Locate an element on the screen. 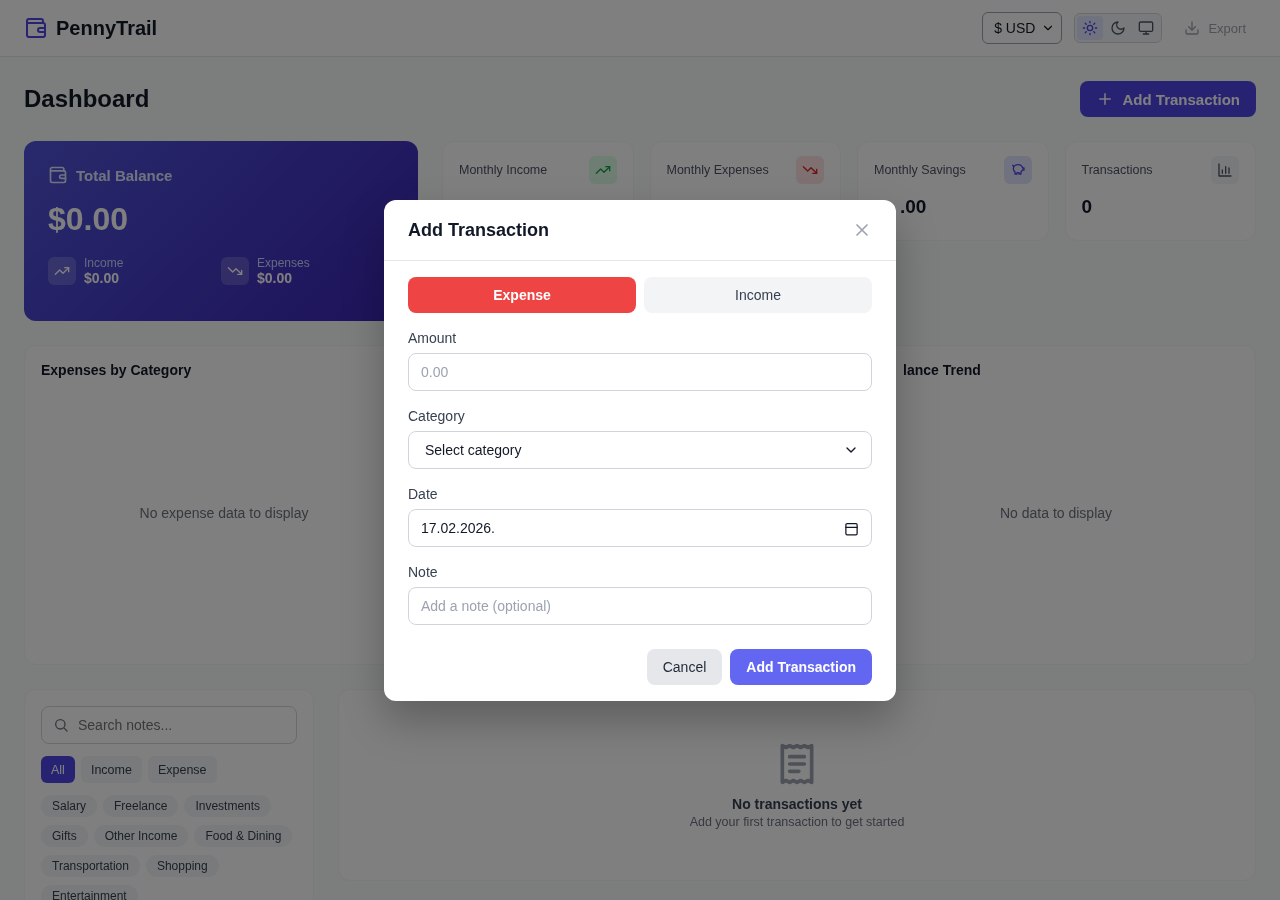 The height and width of the screenshot is (900, 1280). monitor-icon is located at coordinates (1146, 28).